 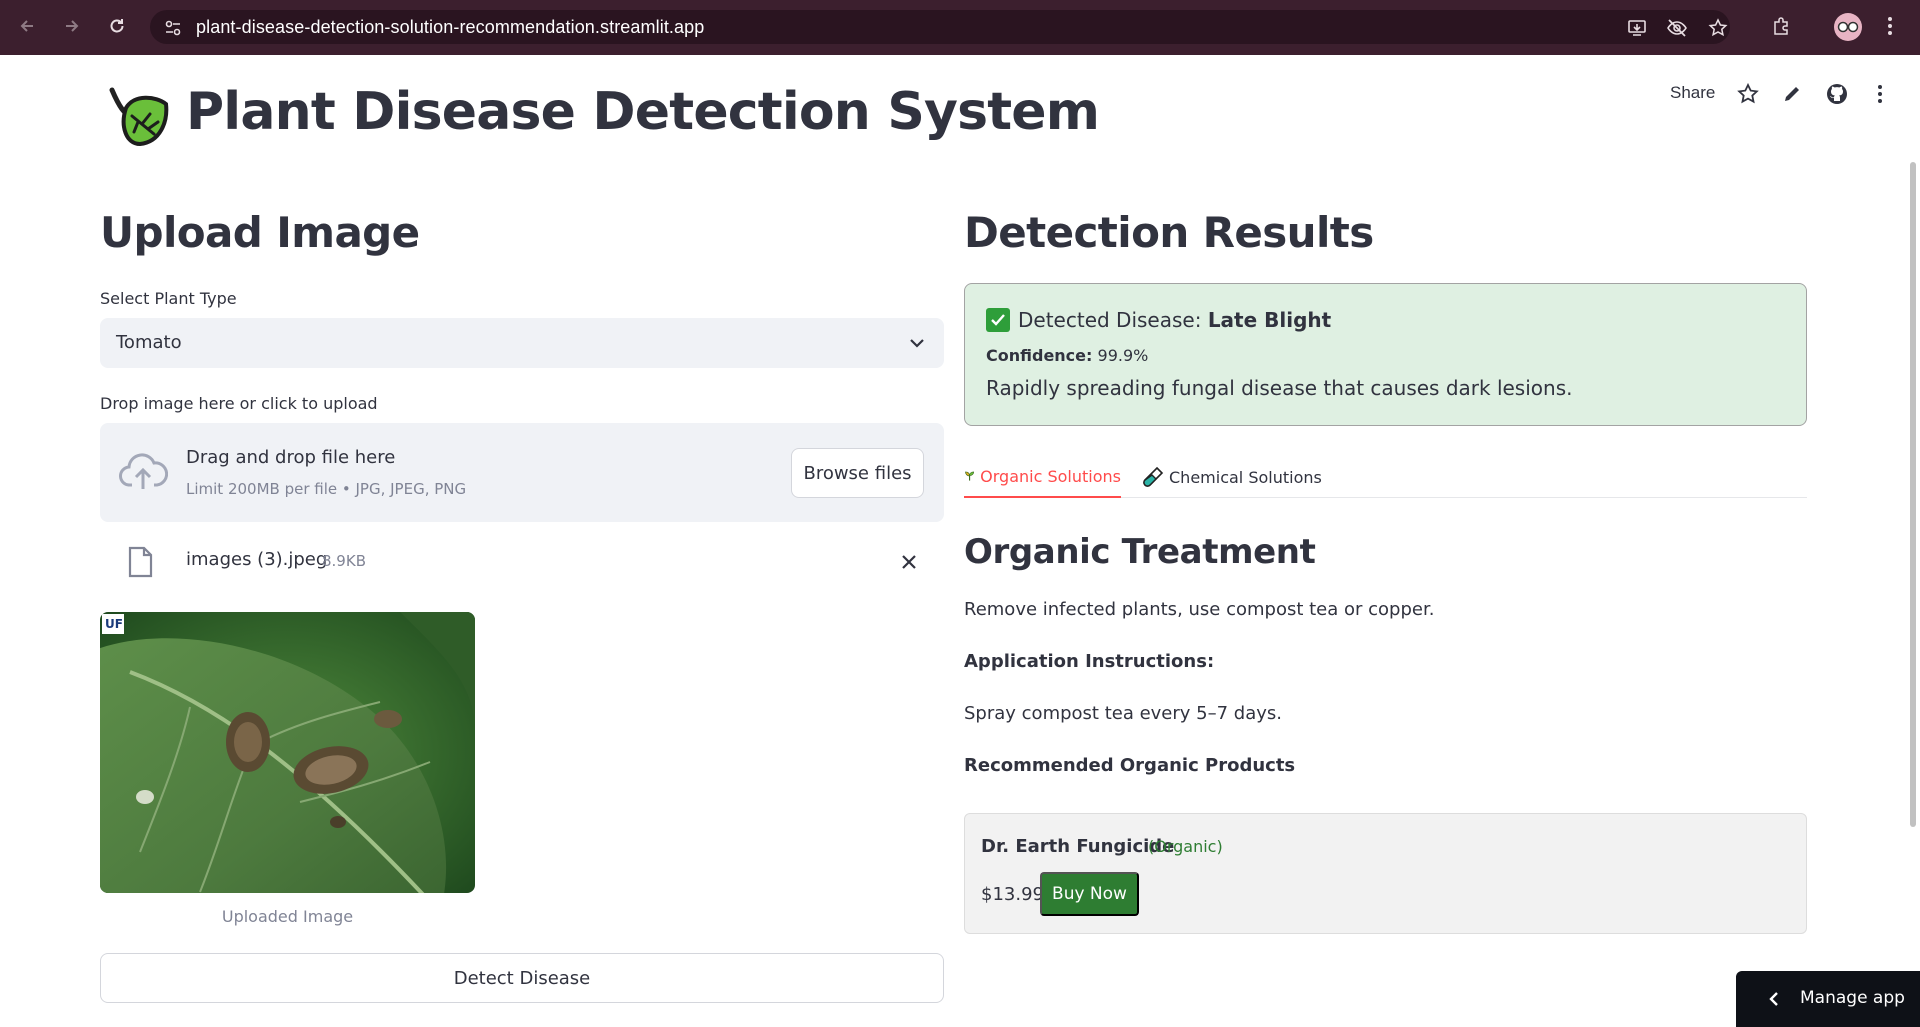 I want to click on github-icon, so click(x=1837, y=94).